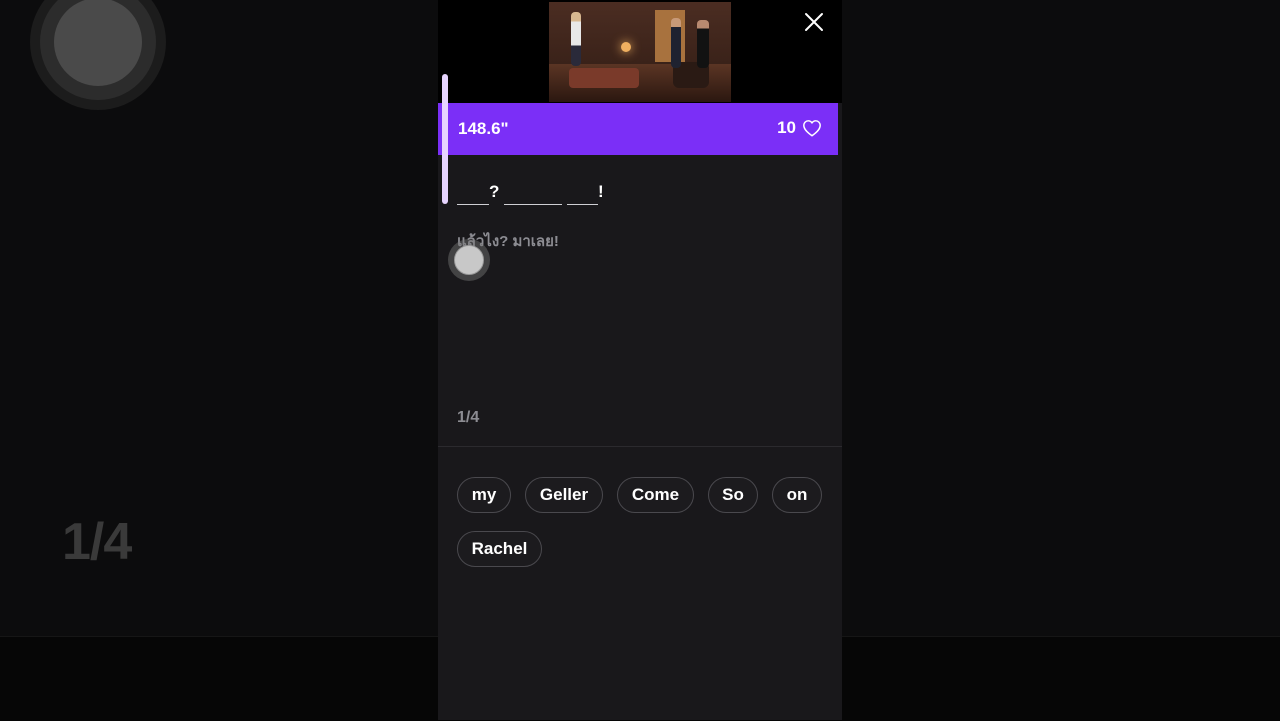 This screenshot has width=1280, height=721. I want to click on background-progress-counter: 1/4, so click(97, 542).